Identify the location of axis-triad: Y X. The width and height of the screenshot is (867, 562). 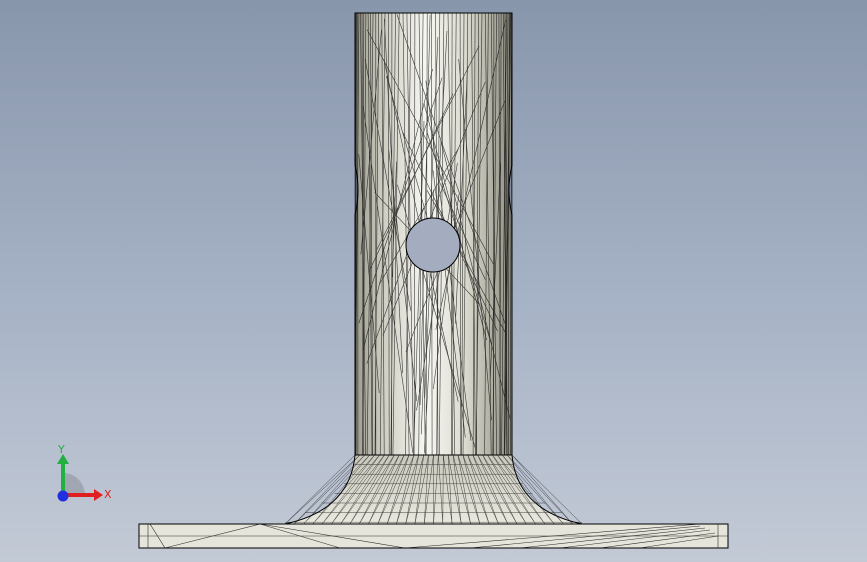
(84, 472).